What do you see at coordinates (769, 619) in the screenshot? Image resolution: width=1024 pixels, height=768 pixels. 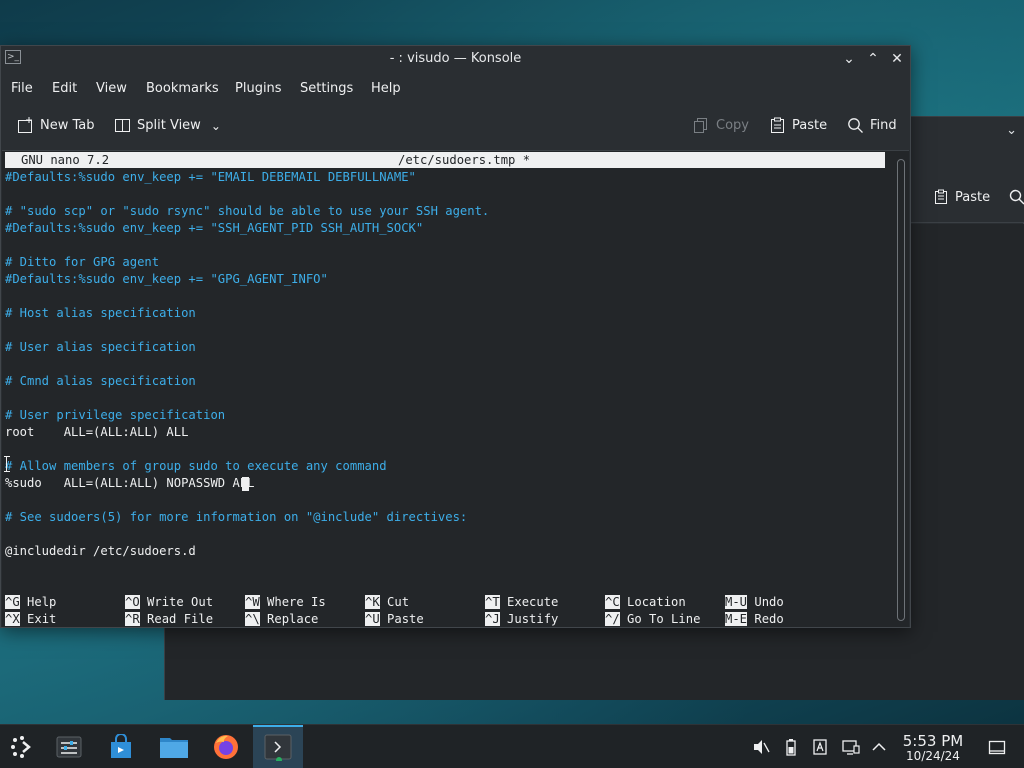 I see `shortcut-label: Redo` at bounding box center [769, 619].